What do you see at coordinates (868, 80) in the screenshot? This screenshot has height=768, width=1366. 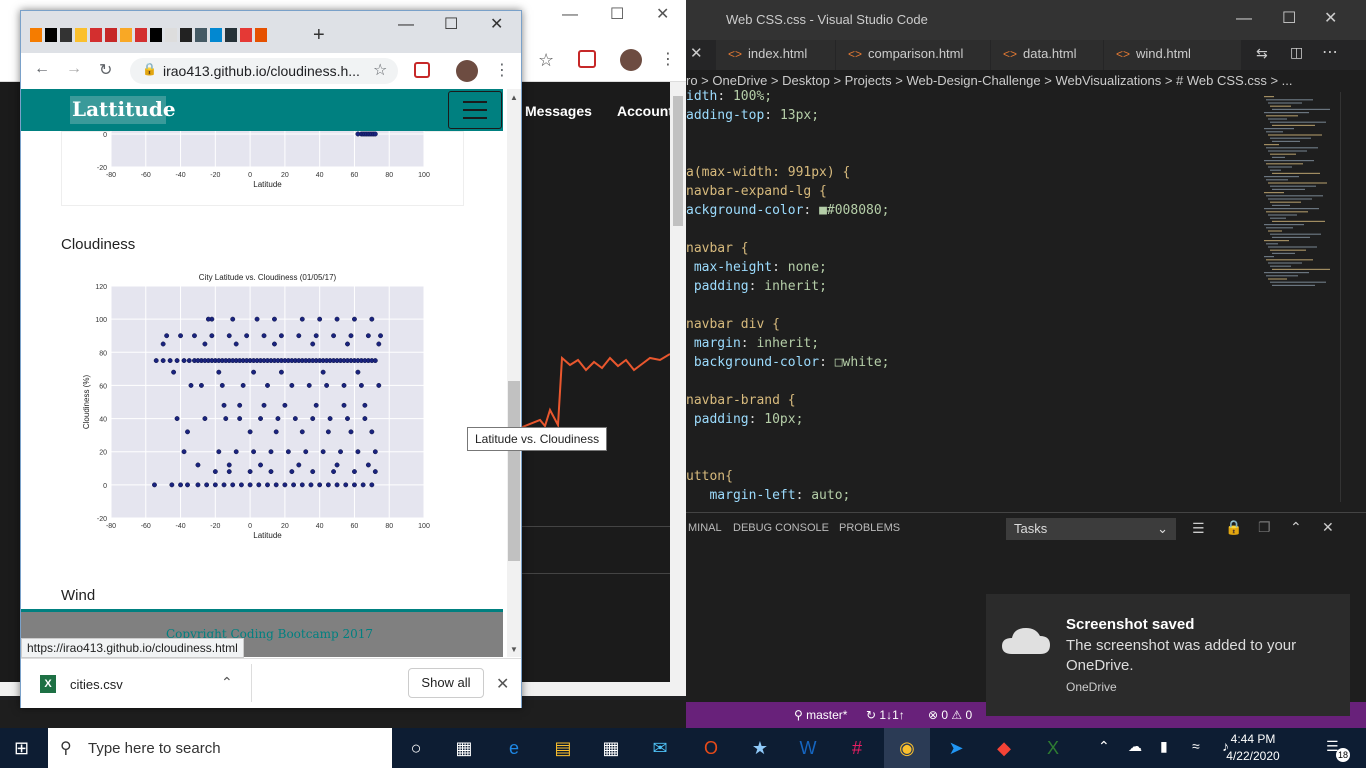 I see `breadcrumb-item: Projects` at bounding box center [868, 80].